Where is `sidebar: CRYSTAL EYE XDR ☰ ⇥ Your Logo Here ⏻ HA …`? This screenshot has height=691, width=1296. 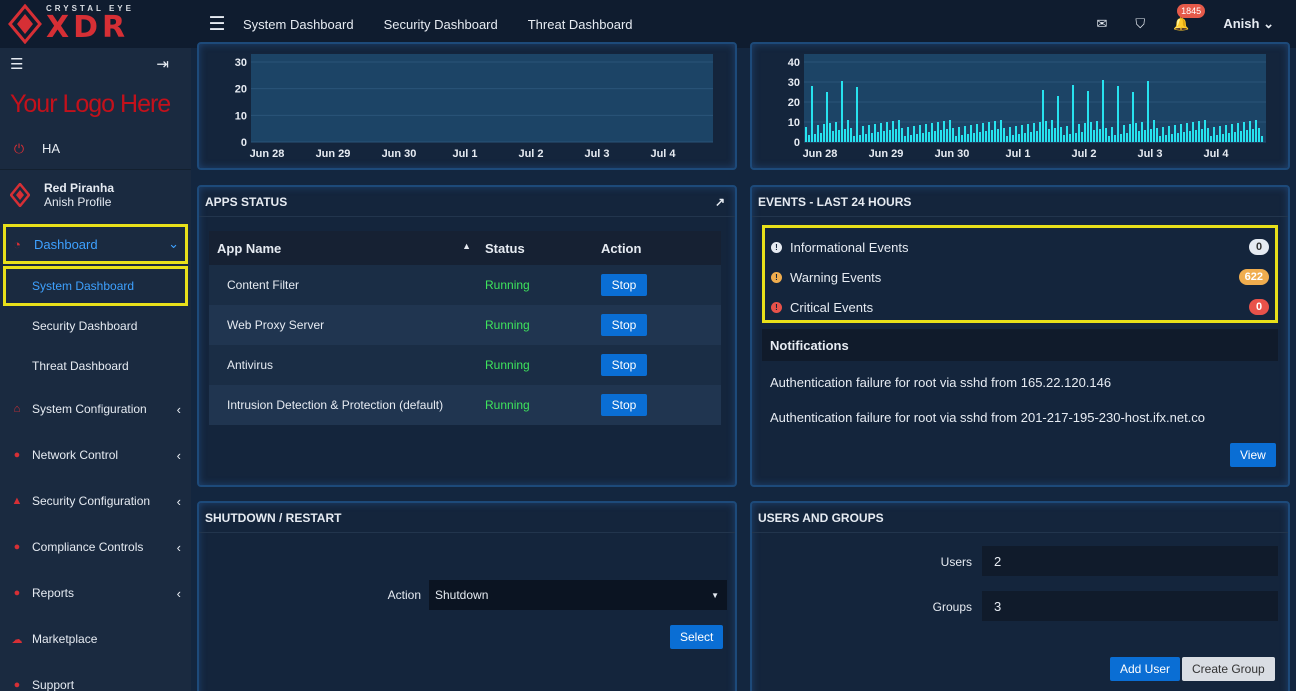 sidebar: CRYSTAL EYE XDR ☰ ⇥ Your Logo Here ⏻ HA … is located at coordinates (95, 345).